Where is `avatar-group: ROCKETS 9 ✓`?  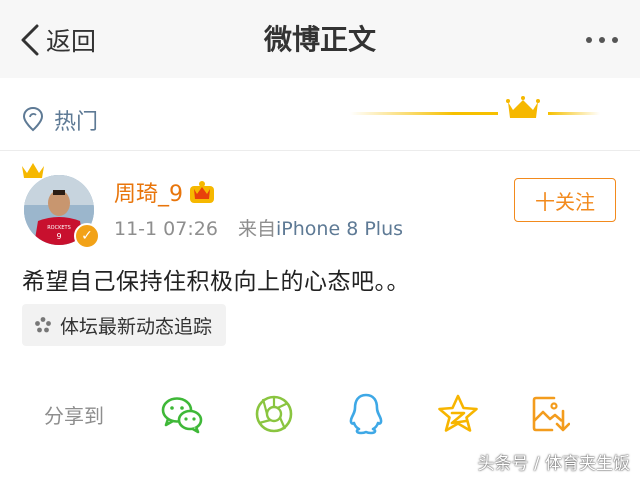
avatar-group: ROCKETS 9 ✓ is located at coordinates (62, 205).